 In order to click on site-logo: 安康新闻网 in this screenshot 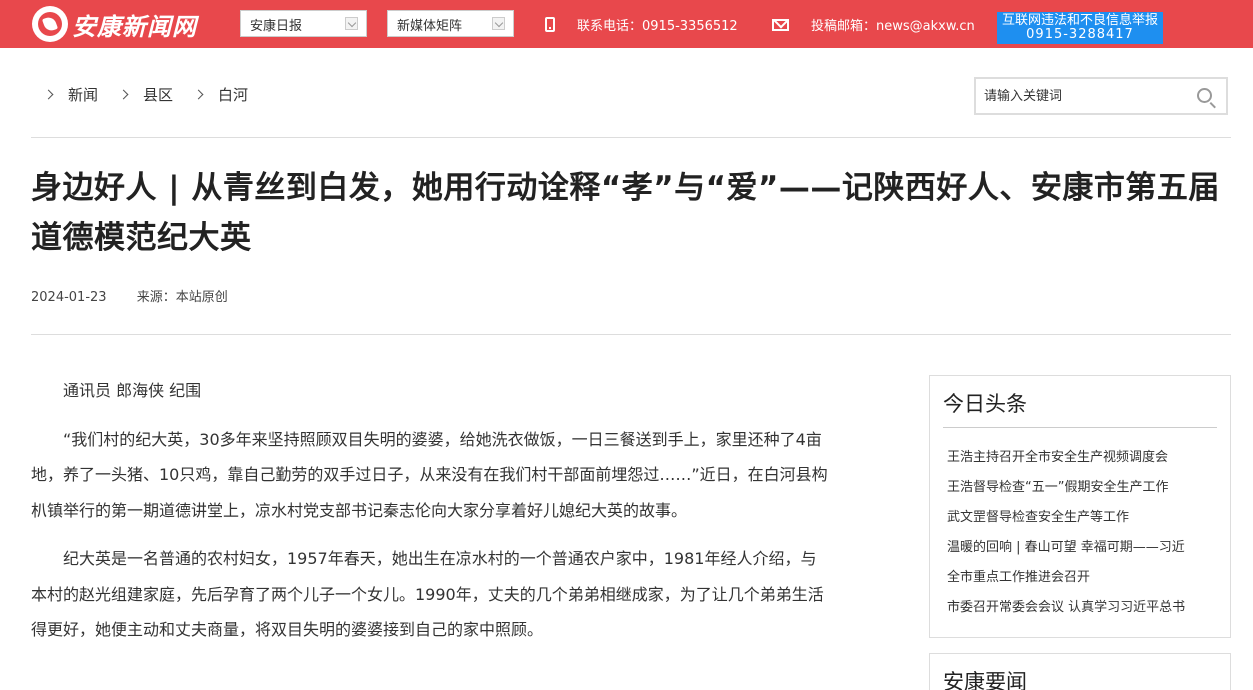, I will do `click(114, 24)`.